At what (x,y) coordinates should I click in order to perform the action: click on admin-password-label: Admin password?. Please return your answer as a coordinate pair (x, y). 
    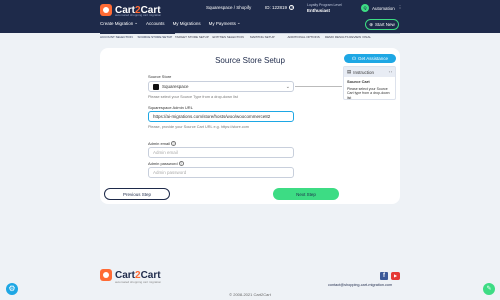
    Looking at the image, I should click on (166, 163).